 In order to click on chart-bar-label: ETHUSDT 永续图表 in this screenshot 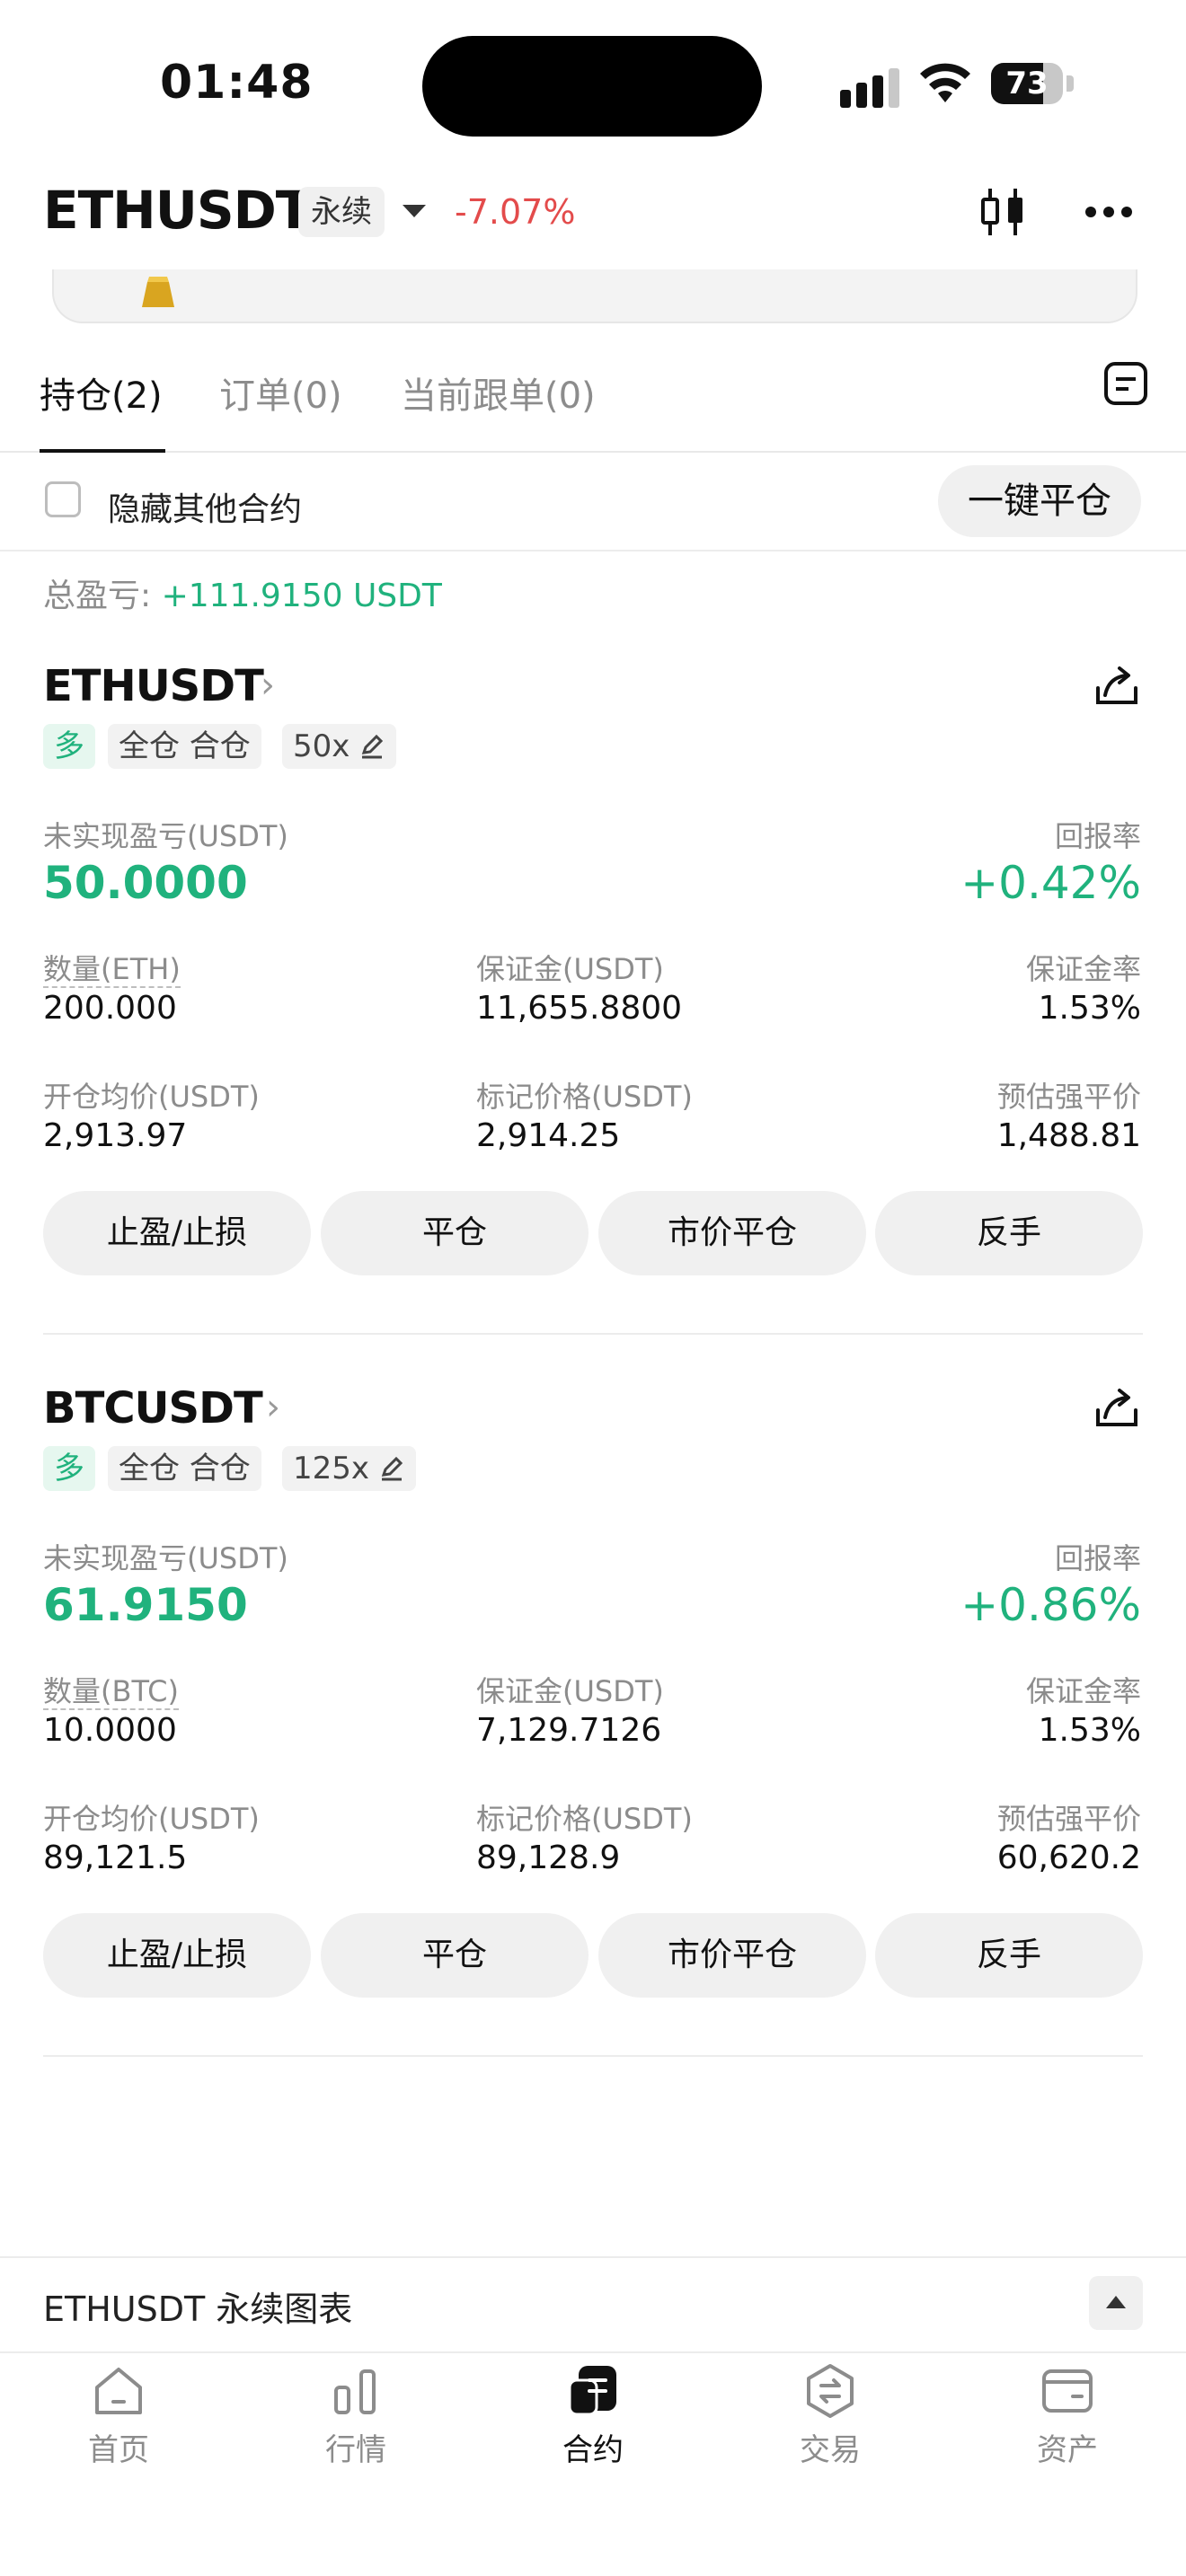, I will do `click(197, 2306)`.